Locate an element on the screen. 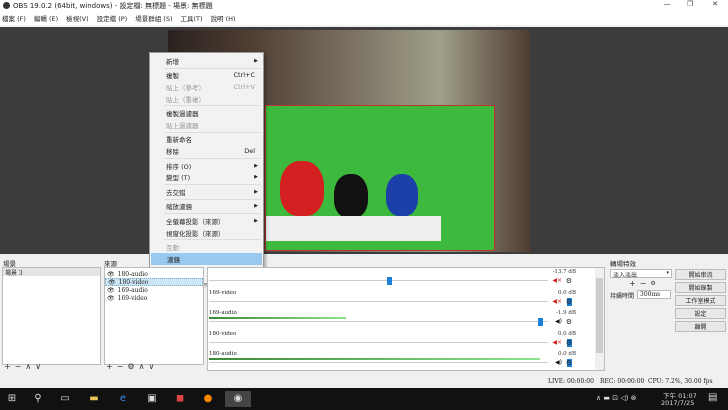 The image size is (728, 410). context-menu-item: 互動 is located at coordinates (206, 247).